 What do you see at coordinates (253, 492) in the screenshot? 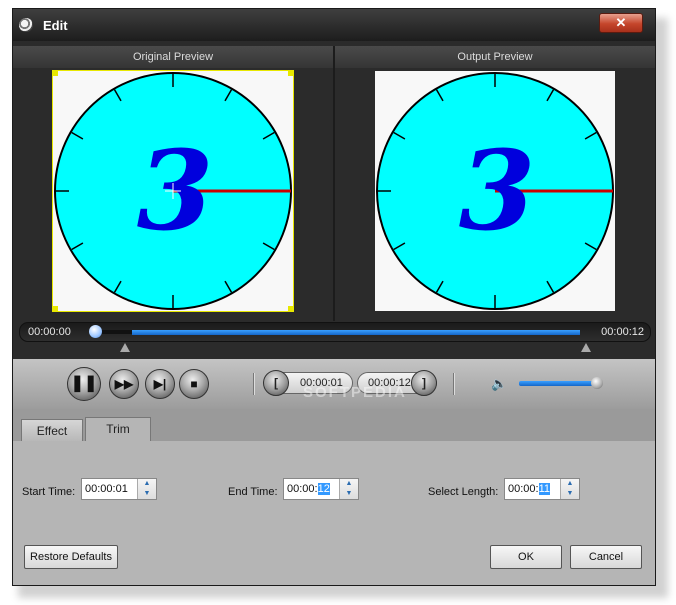
I see `end-time-label: End Time:` at bounding box center [253, 492].